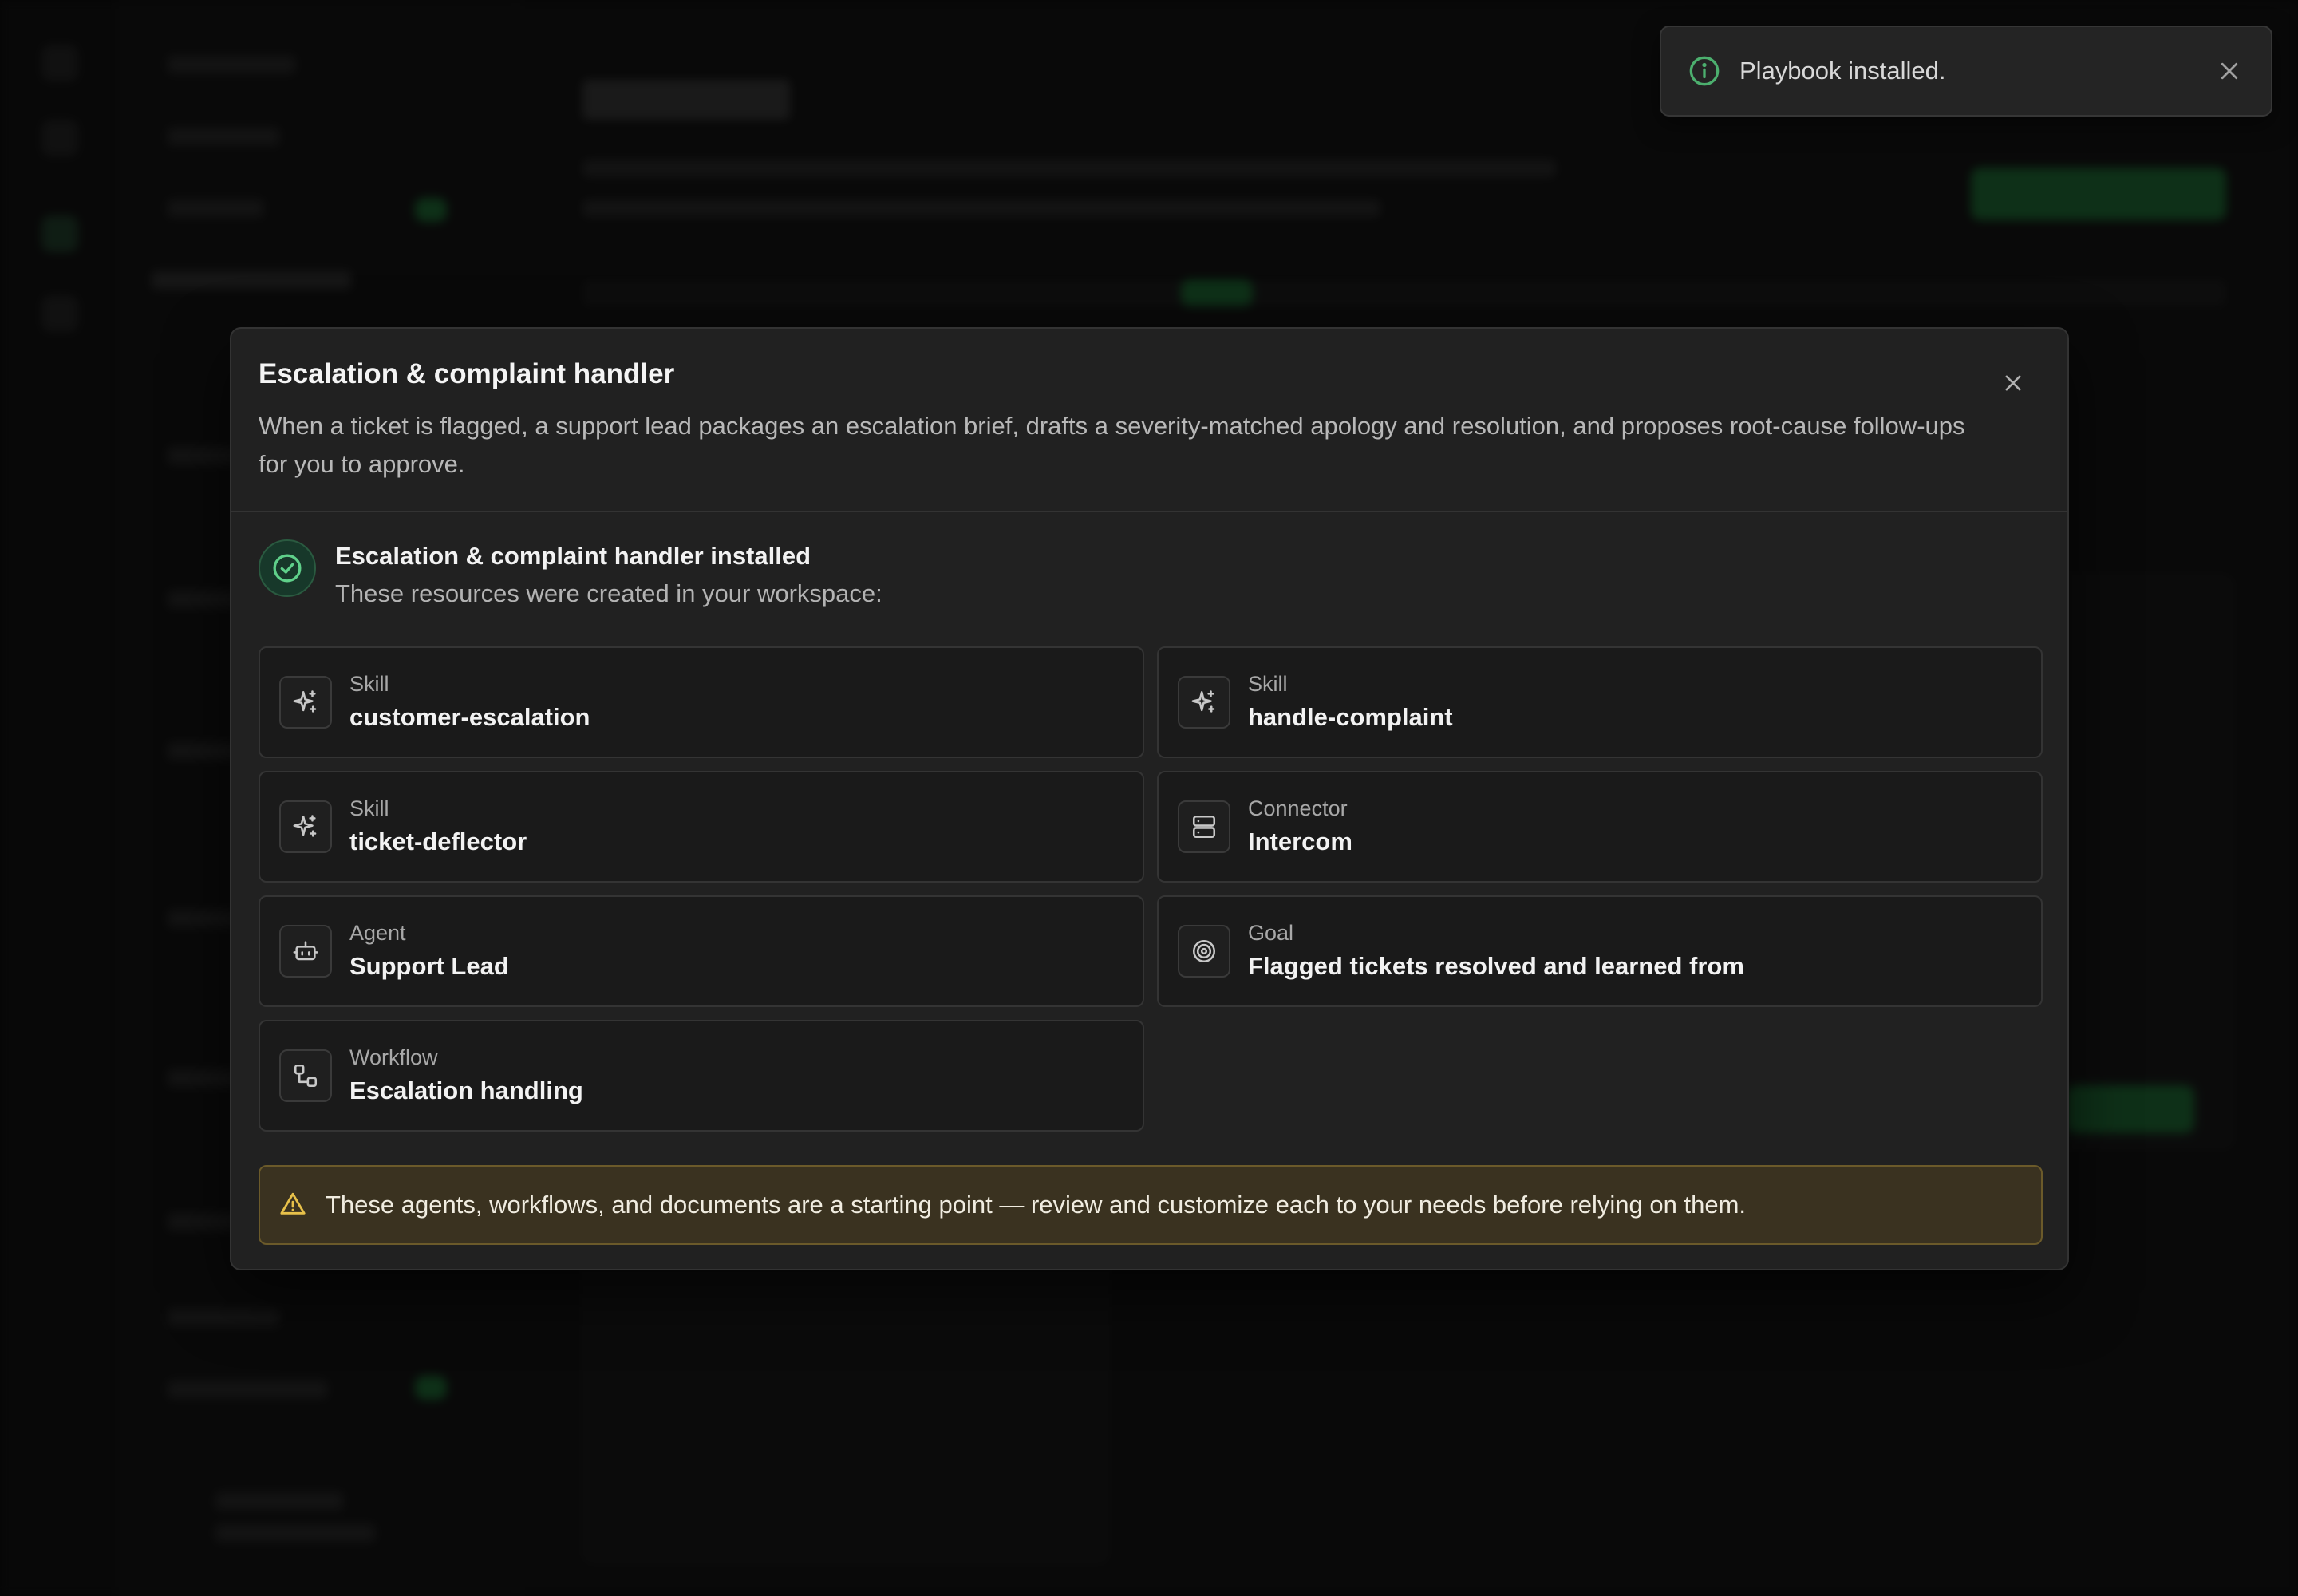 The height and width of the screenshot is (1596, 2298). What do you see at coordinates (1704, 71) in the screenshot?
I see `info-icon` at bounding box center [1704, 71].